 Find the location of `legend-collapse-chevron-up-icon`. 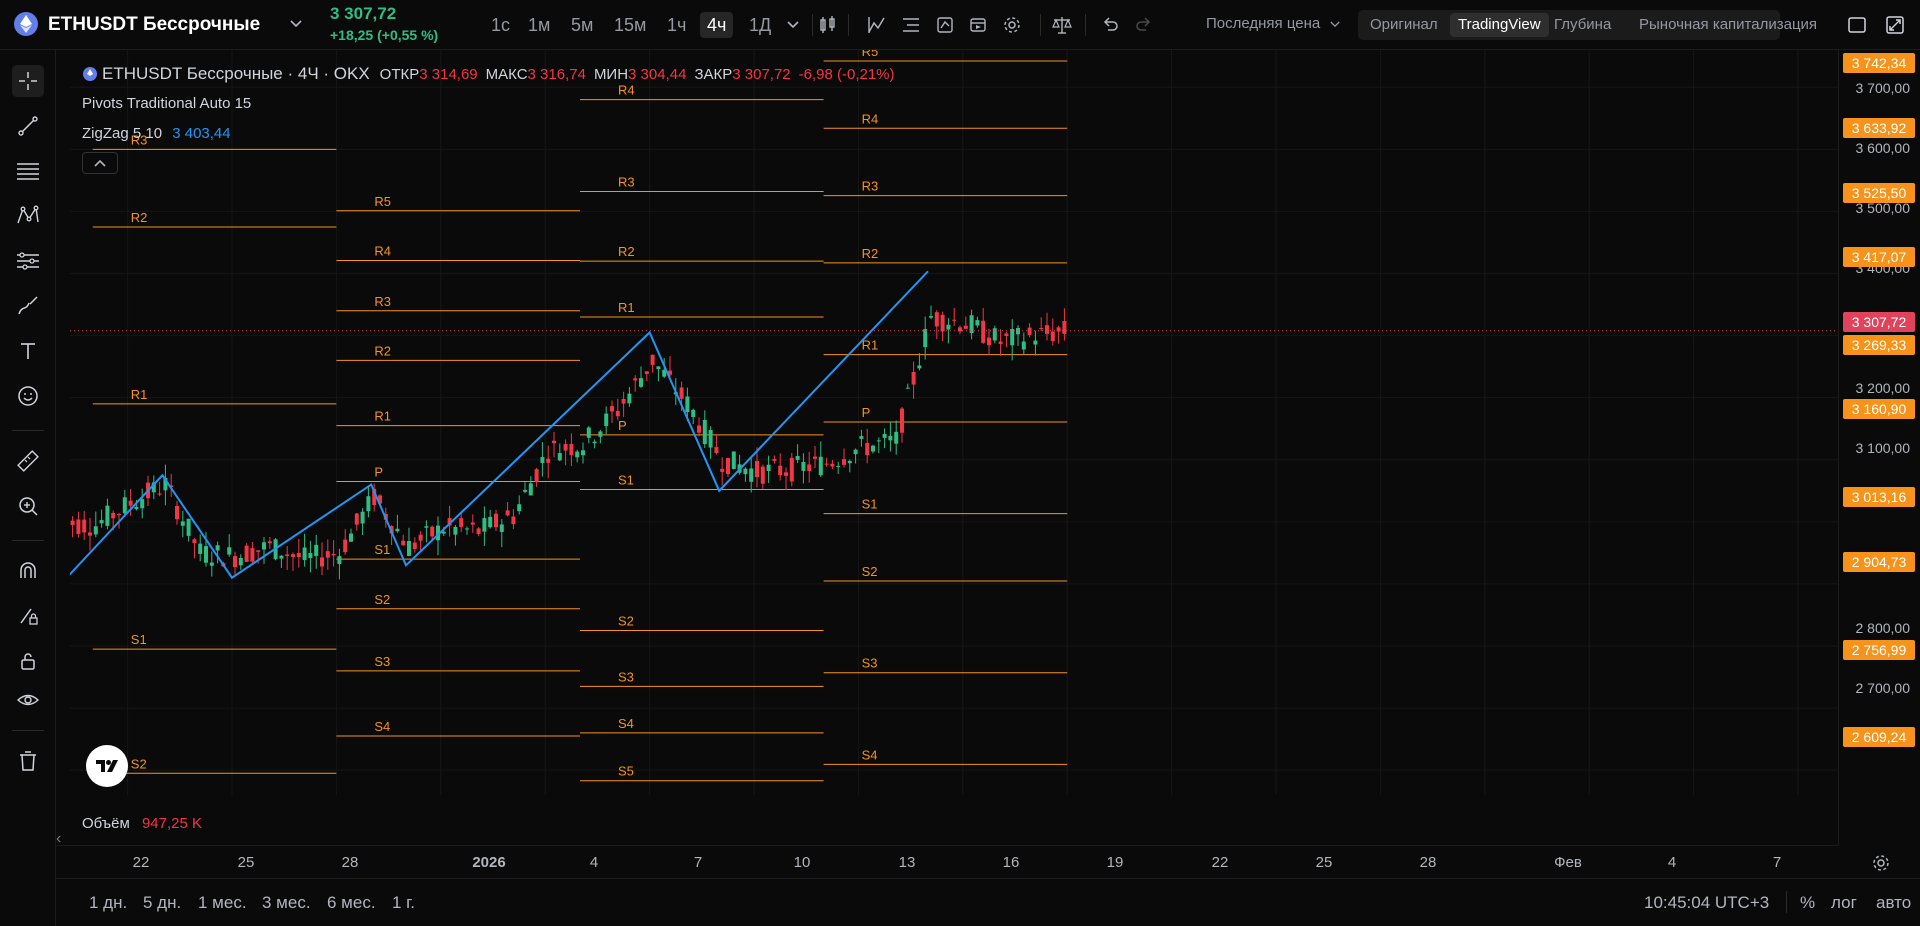

legend-collapse-chevron-up-icon is located at coordinates (100, 163).